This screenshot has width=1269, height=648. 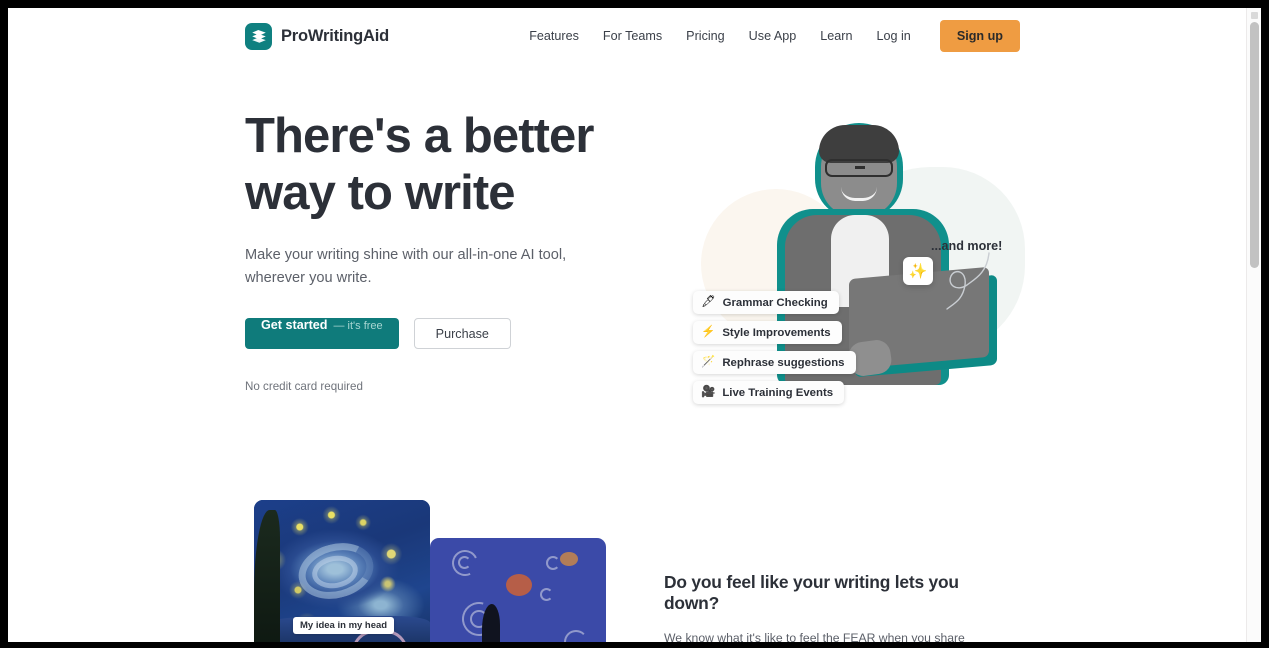 I want to click on no-credit-card-note: No credit card required, so click(x=304, y=387).